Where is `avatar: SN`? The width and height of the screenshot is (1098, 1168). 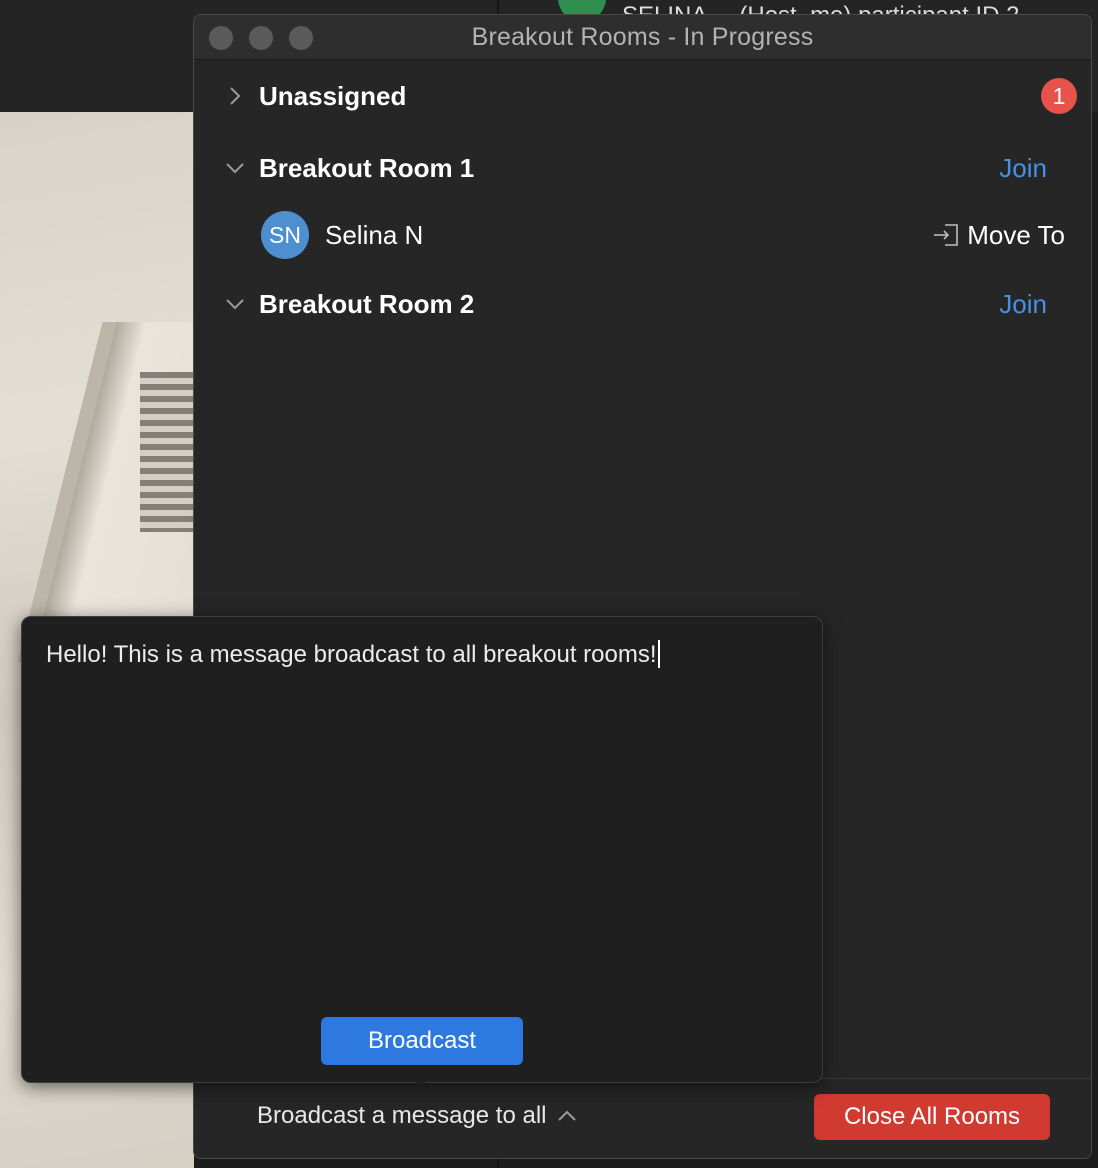 avatar: SN is located at coordinates (285, 235).